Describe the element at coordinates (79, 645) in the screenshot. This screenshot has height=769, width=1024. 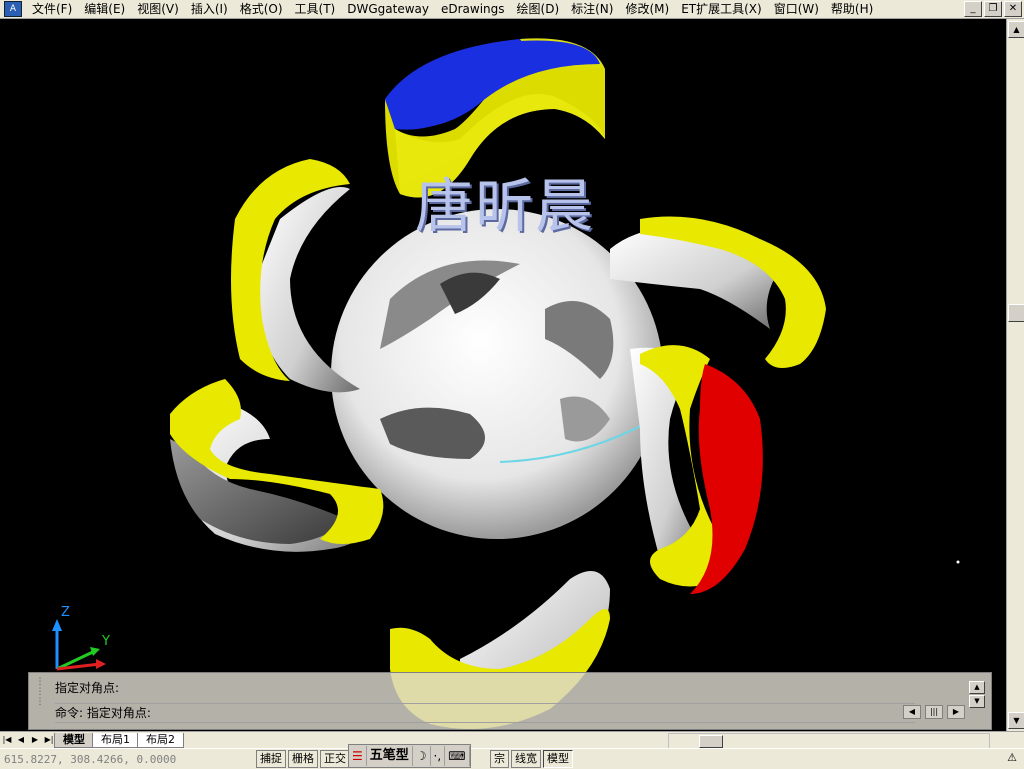
I see `ucs-axis-icon` at that location.